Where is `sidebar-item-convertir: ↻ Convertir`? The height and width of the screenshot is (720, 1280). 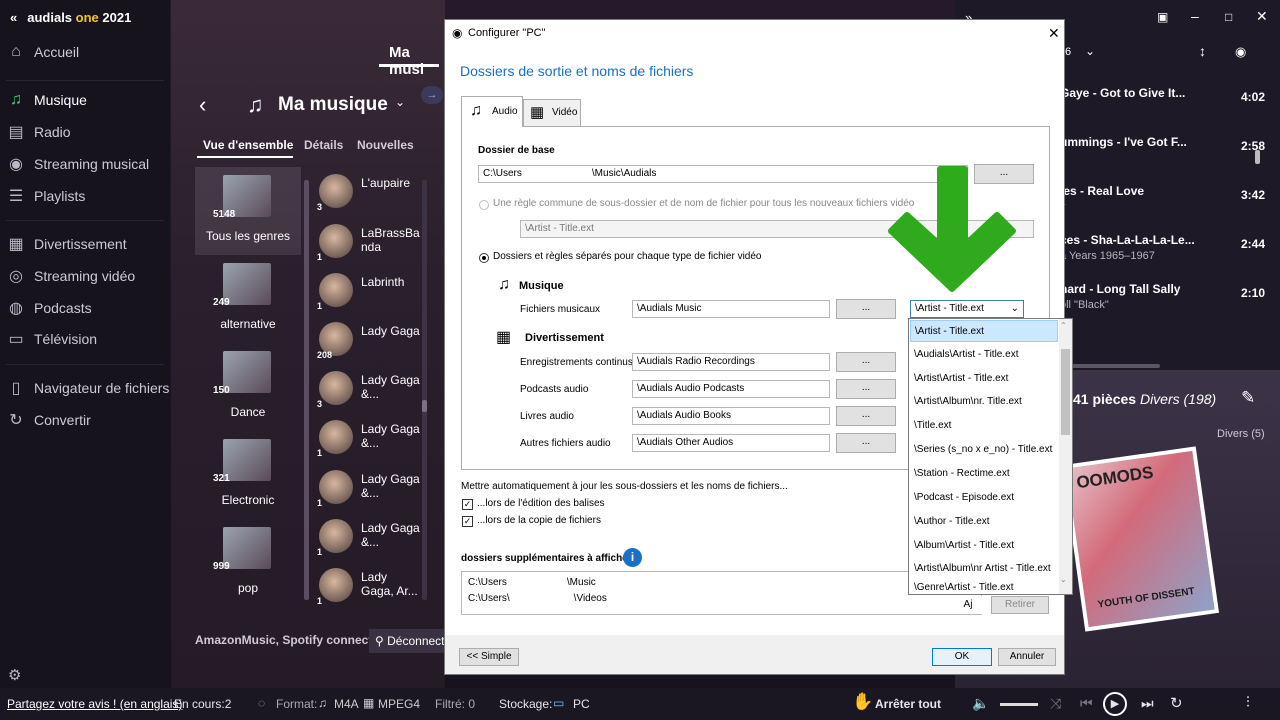
sidebar-item-convertir: ↻ Convertir is located at coordinates (48, 420).